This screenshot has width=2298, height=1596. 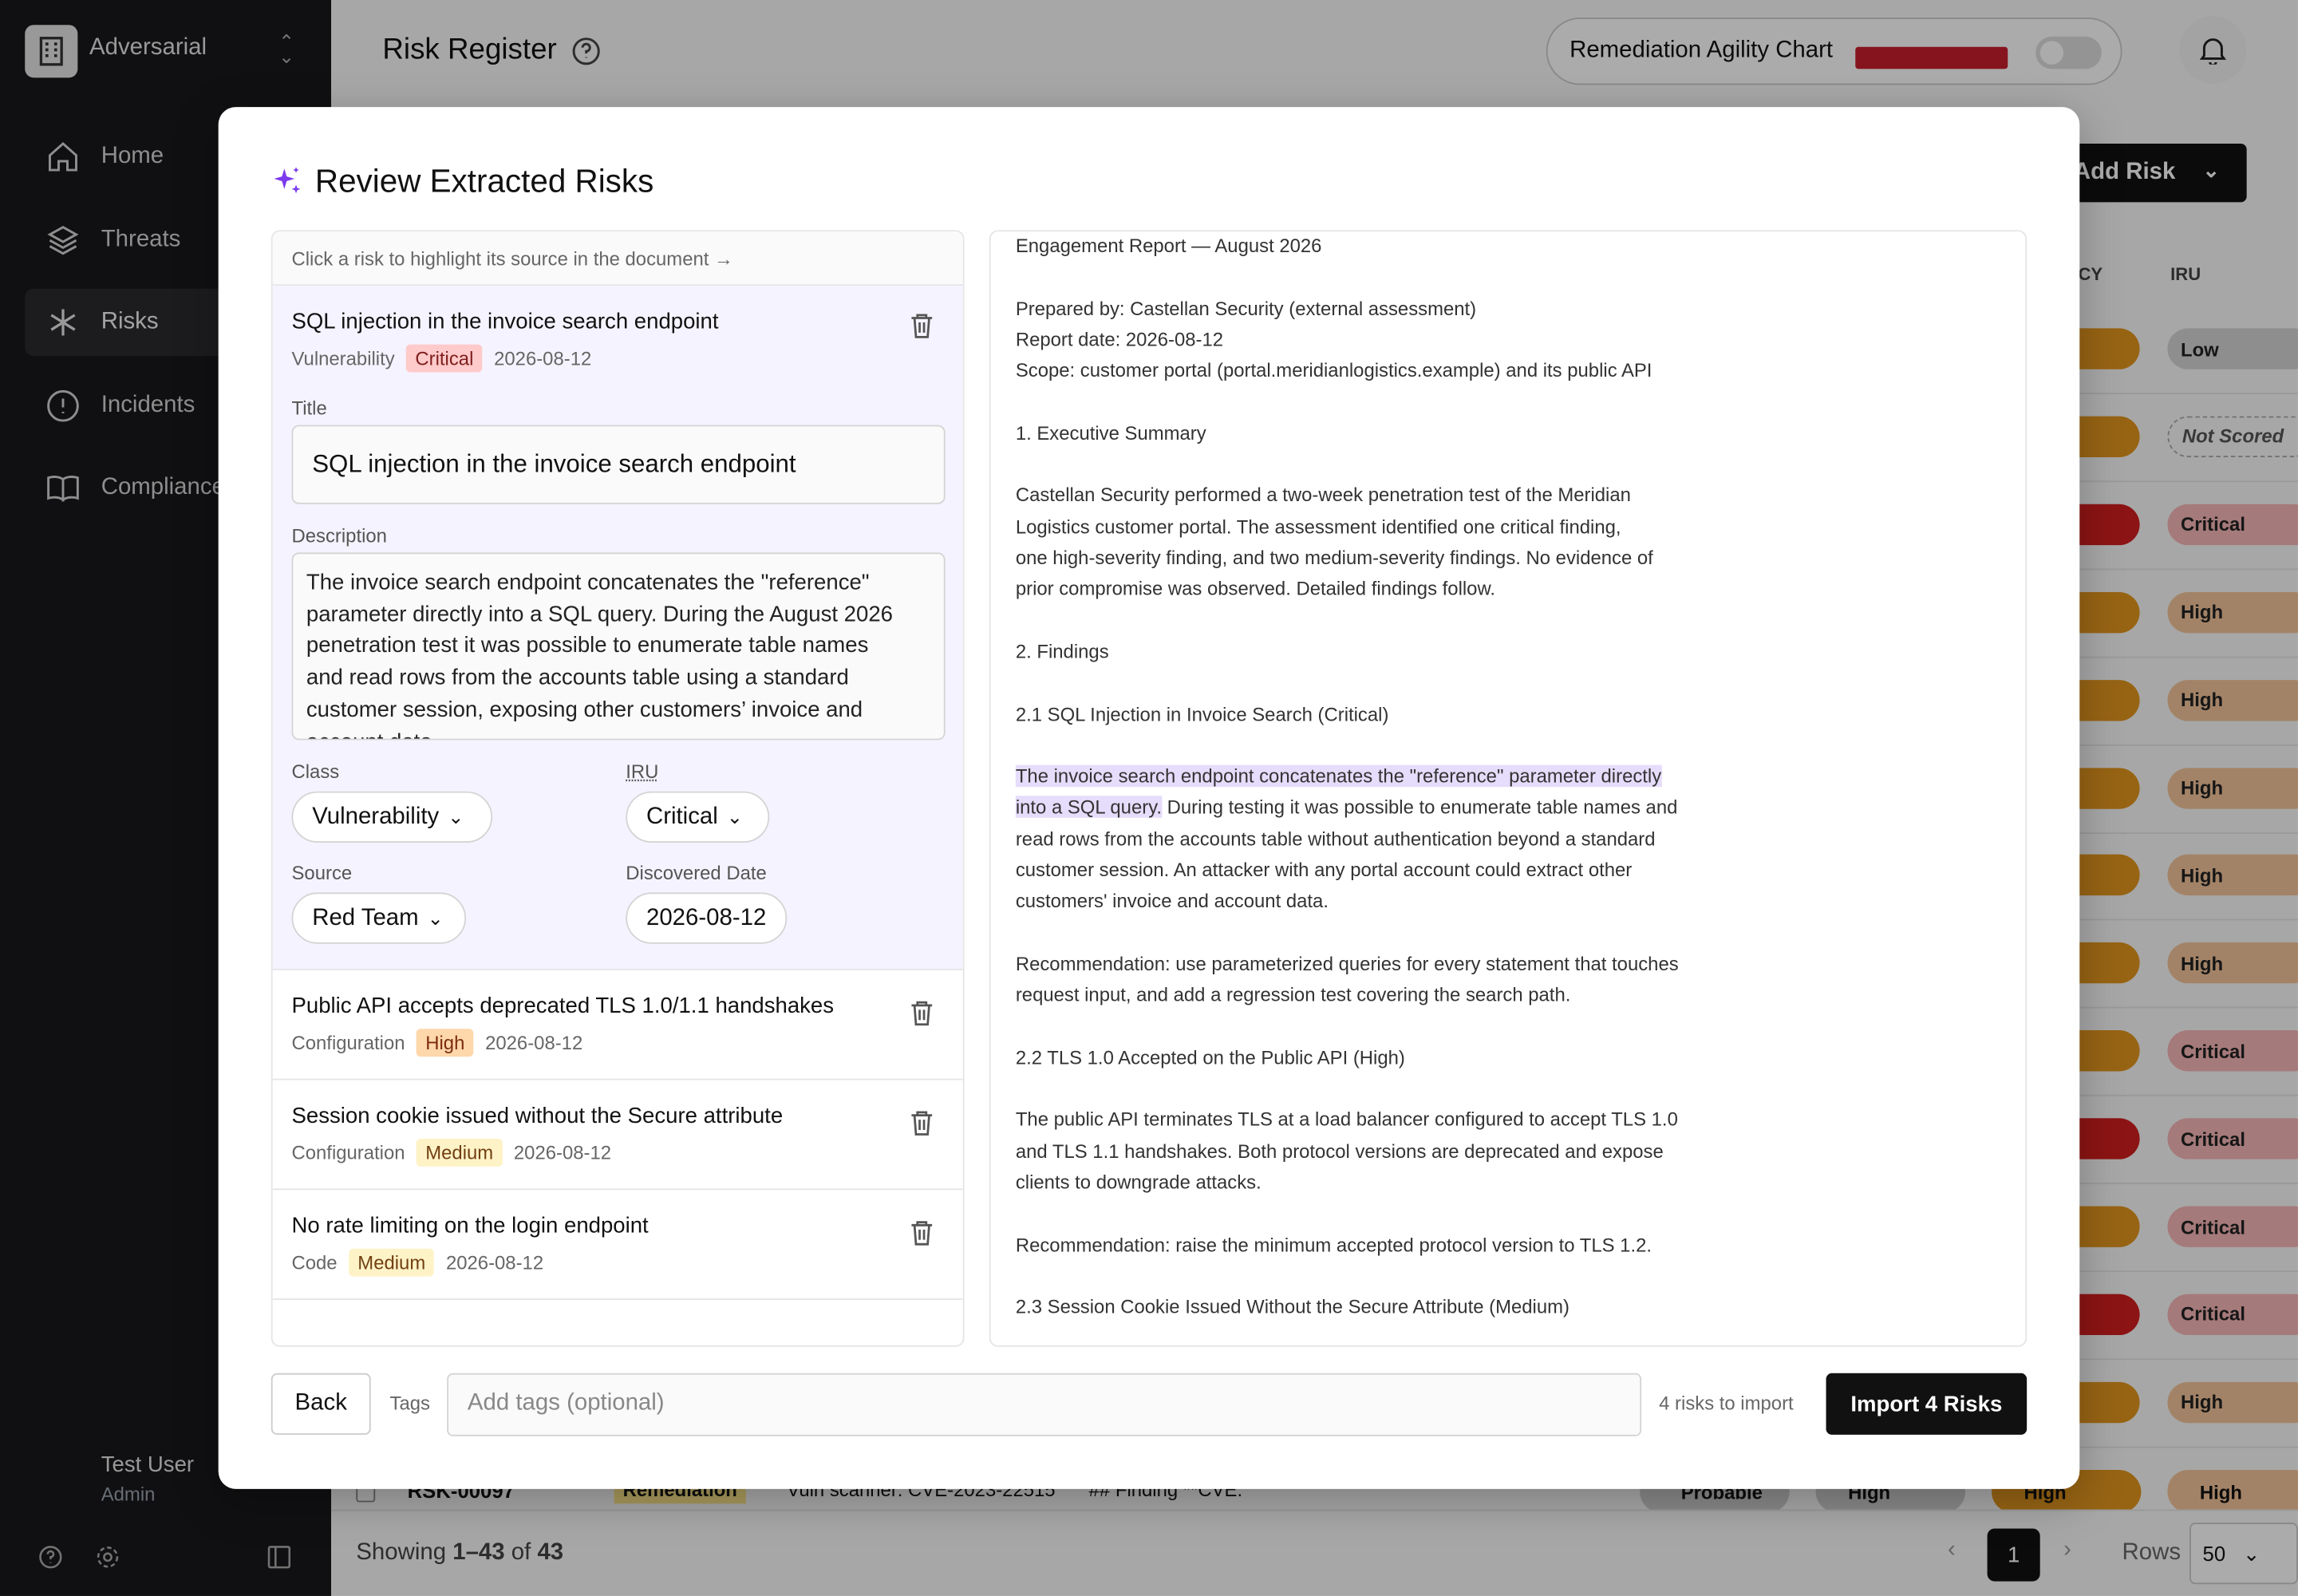 What do you see at coordinates (365, 917) in the screenshot?
I see `source-value: Red Team` at bounding box center [365, 917].